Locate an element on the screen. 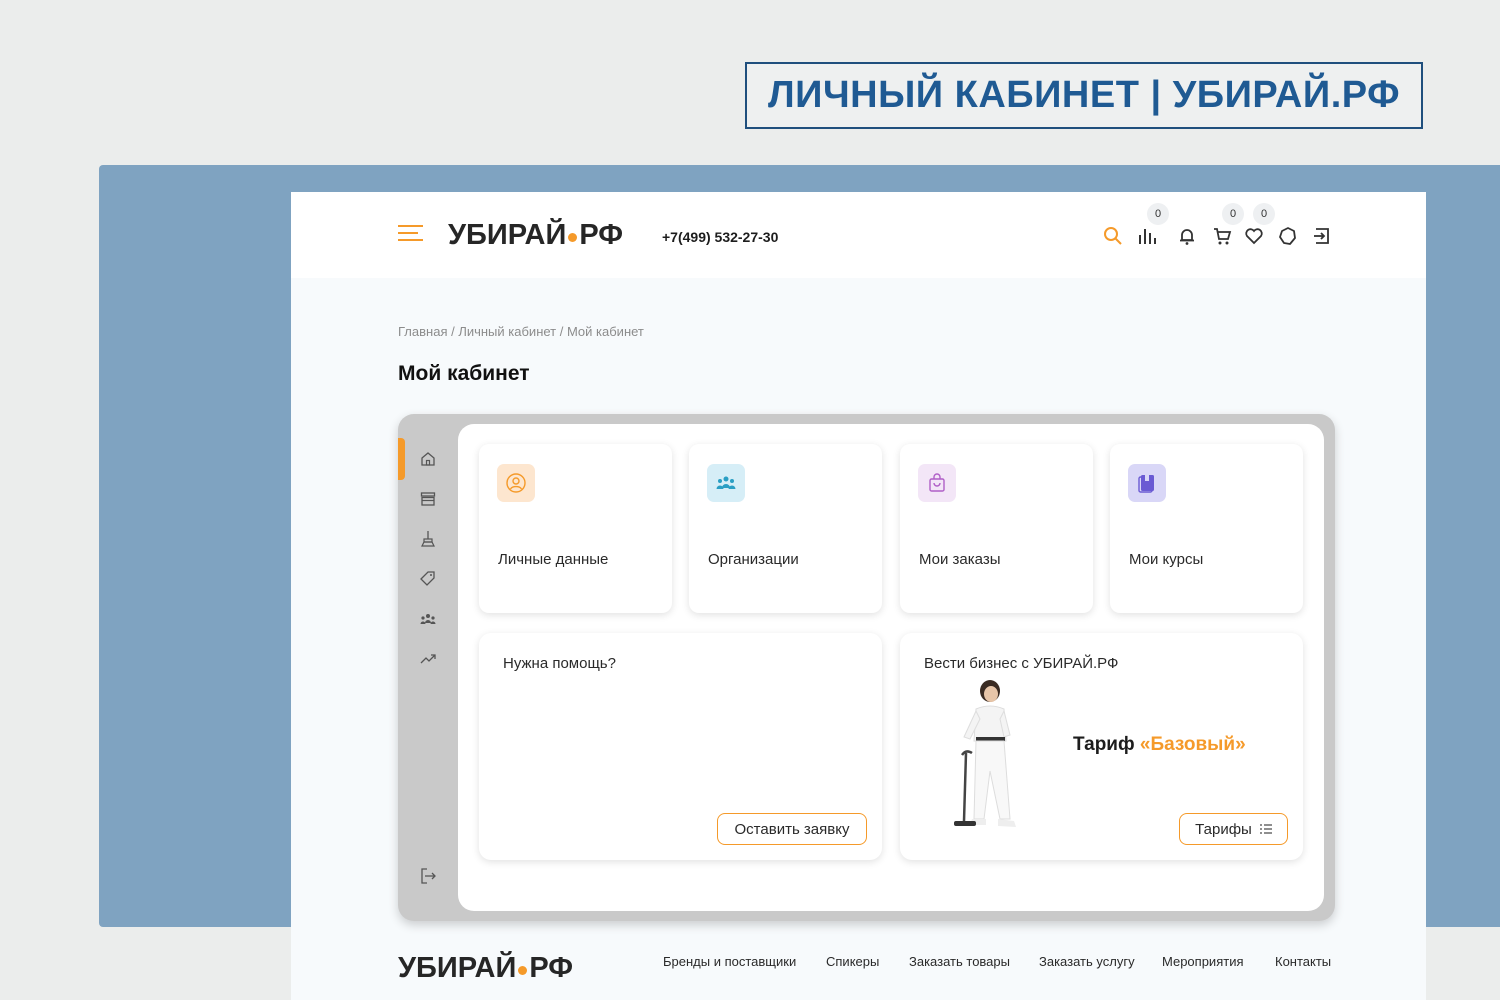 The image size is (1500, 1000). stats-icon is located at coordinates (1147, 236).